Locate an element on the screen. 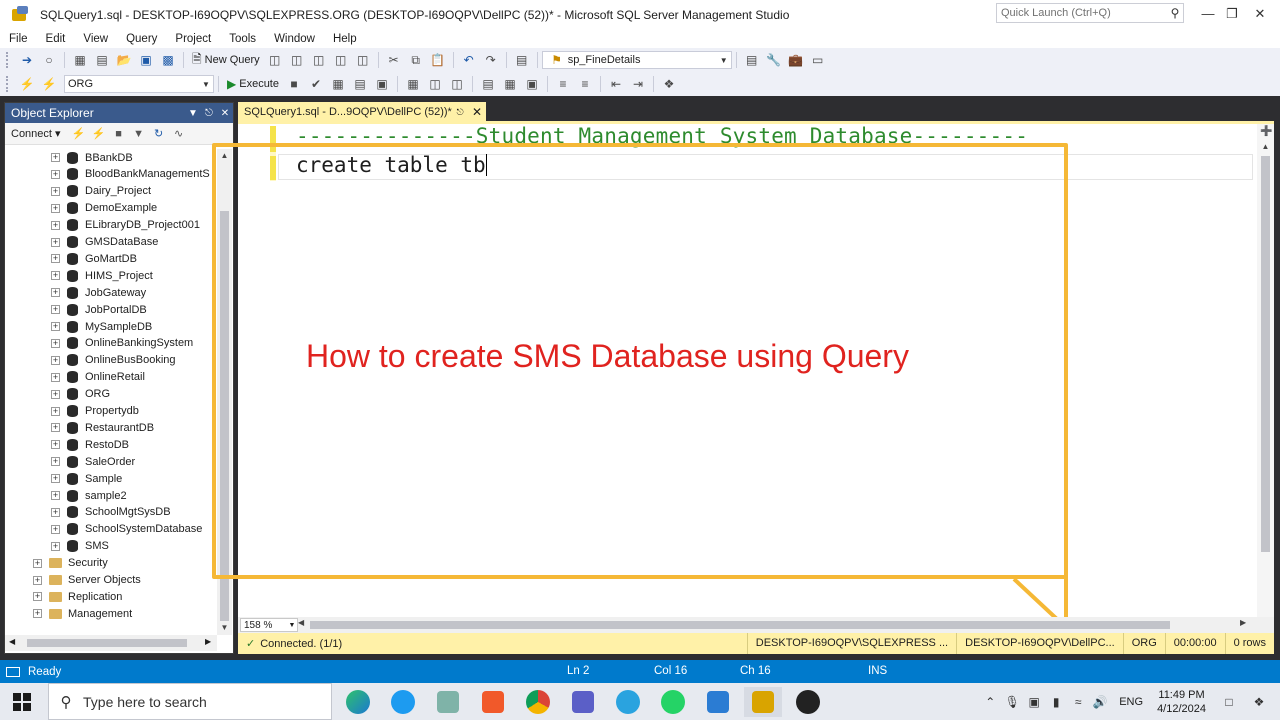 This screenshot has height=720, width=1280. connect-object-icon: ⚡ is located at coordinates (79, 133).